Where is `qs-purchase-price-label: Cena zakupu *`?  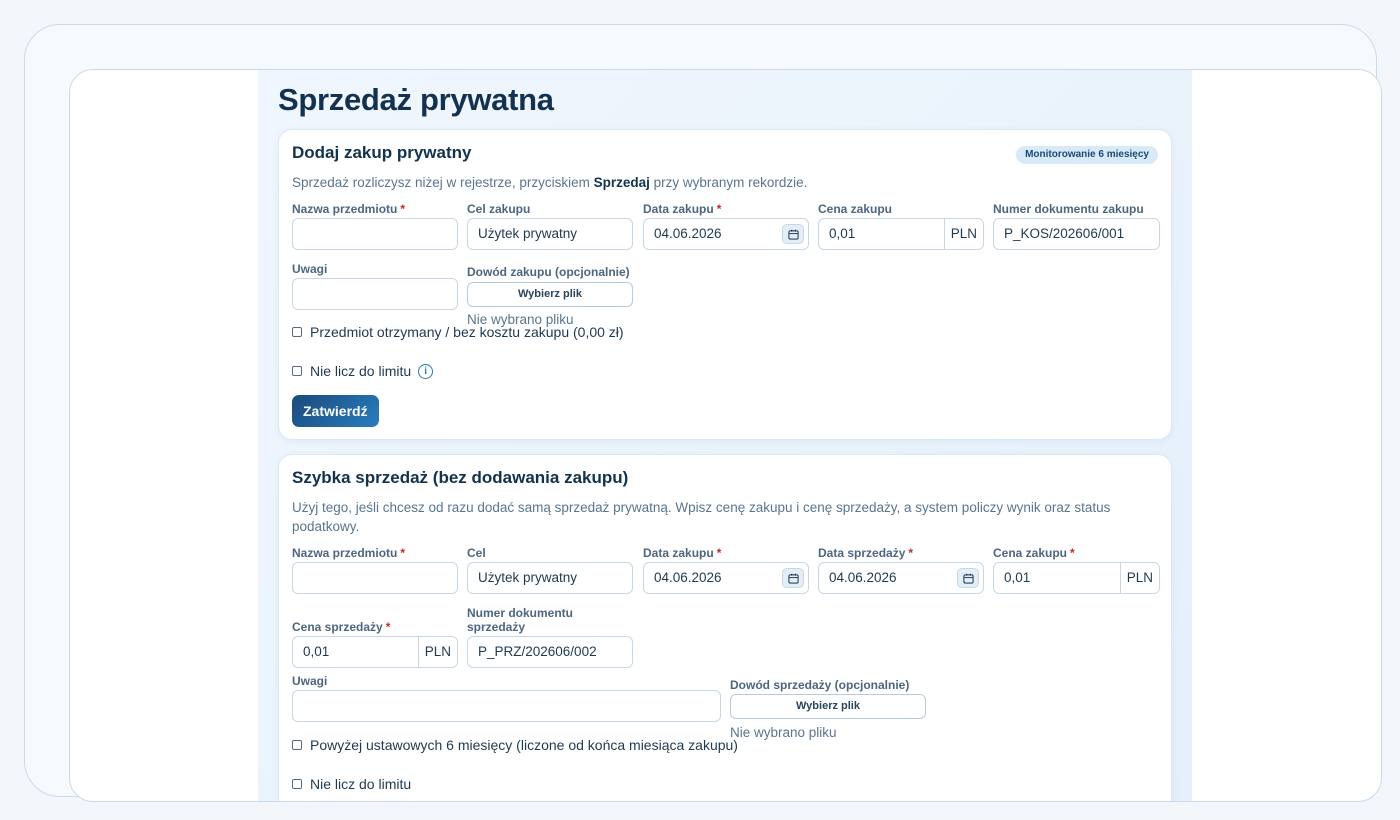 qs-purchase-price-label: Cena zakupu * is located at coordinates (1034, 553).